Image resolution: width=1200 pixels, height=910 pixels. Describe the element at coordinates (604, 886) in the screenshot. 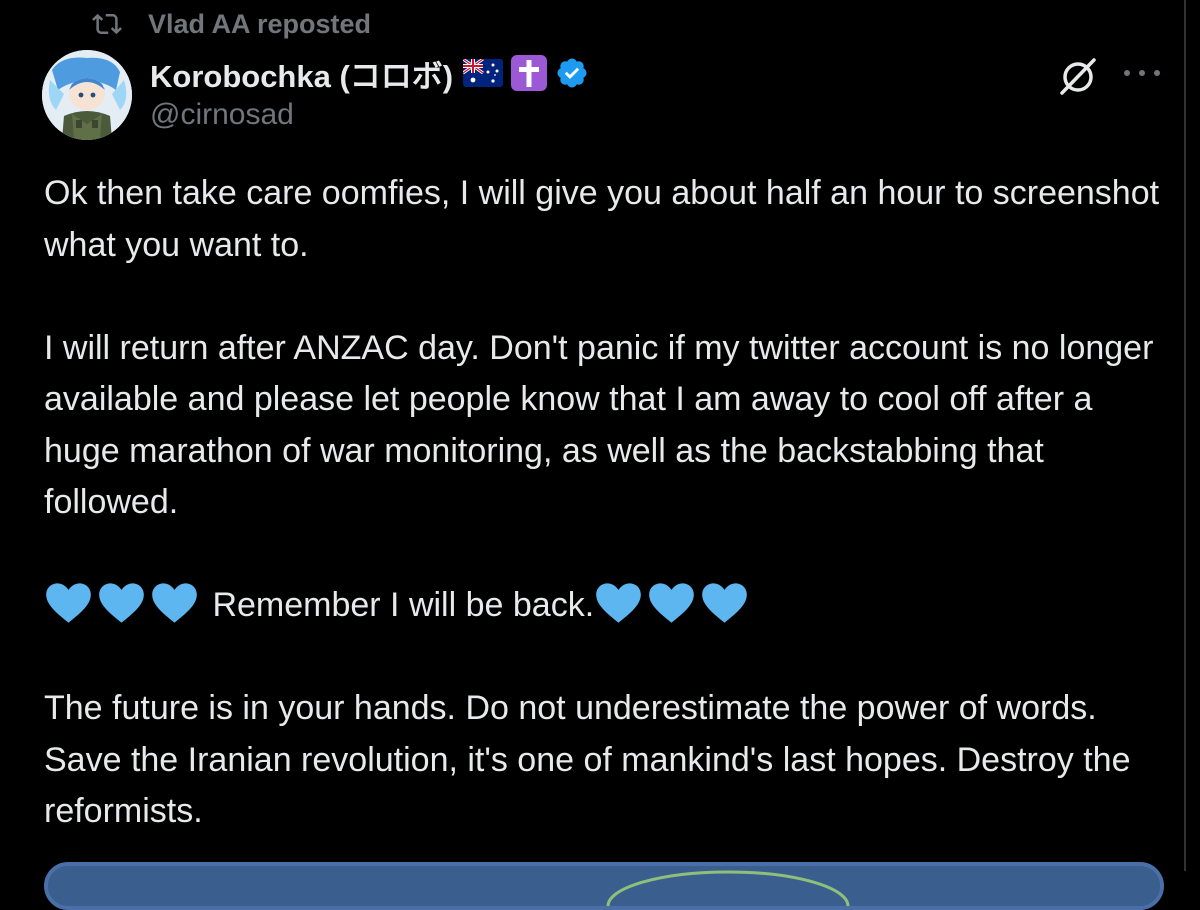

I see `post-media-image` at that location.